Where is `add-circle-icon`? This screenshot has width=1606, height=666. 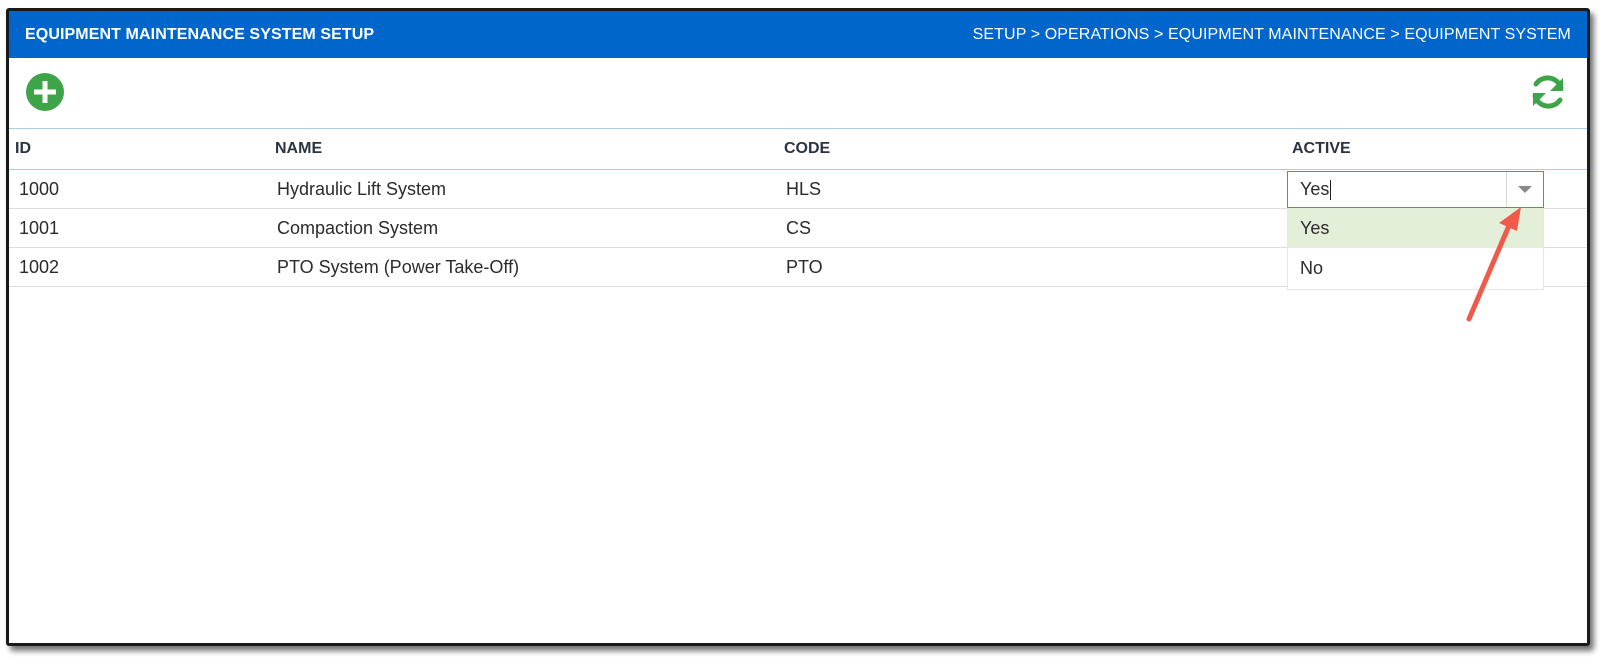 add-circle-icon is located at coordinates (45, 92).